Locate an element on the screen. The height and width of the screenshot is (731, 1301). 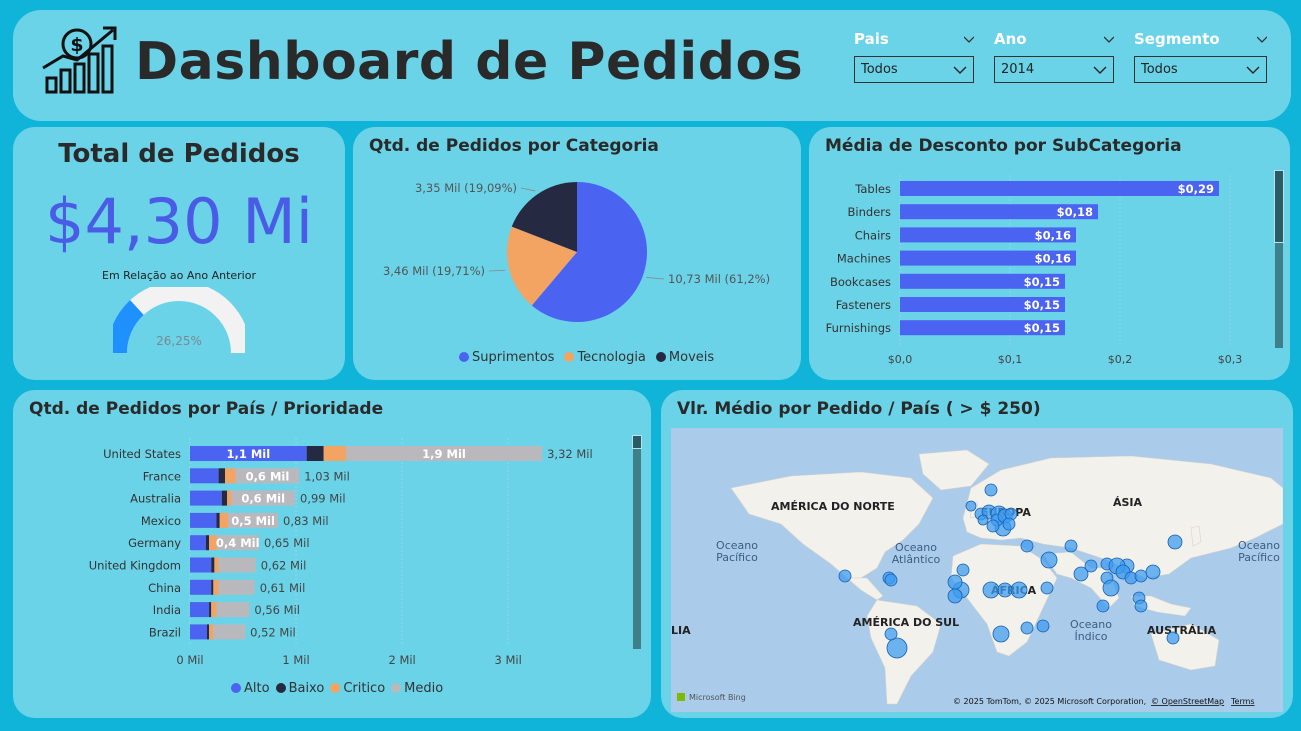
segment-data-label: 0,5 Mil is located at coordinates (253, 521).